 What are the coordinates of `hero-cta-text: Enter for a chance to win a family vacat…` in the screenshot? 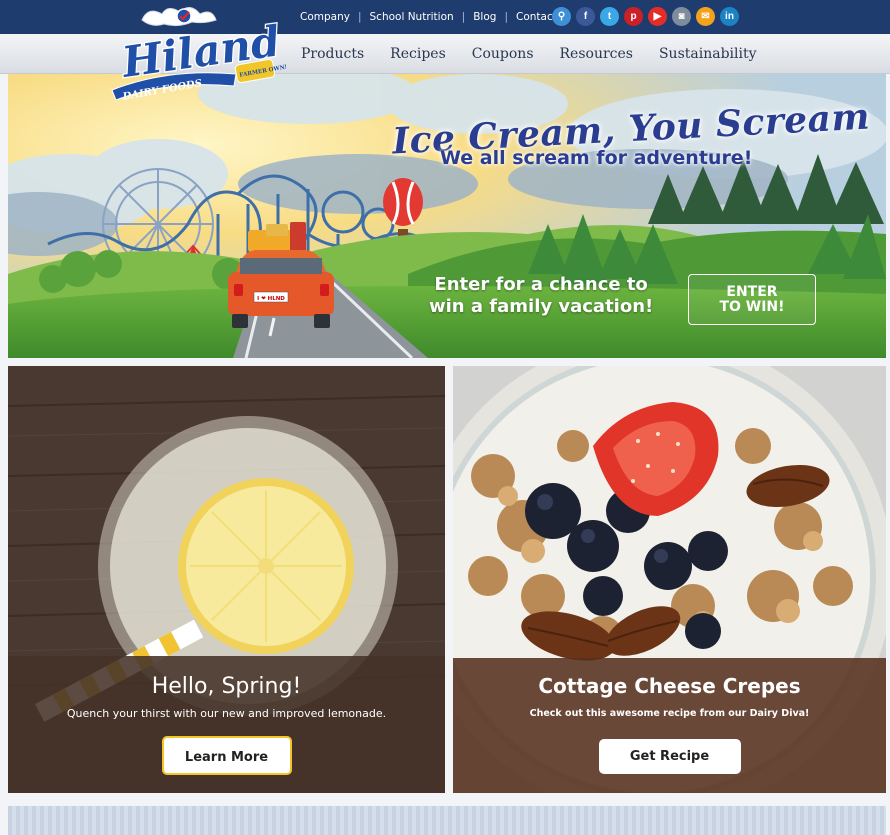 It's located at (541, 295).